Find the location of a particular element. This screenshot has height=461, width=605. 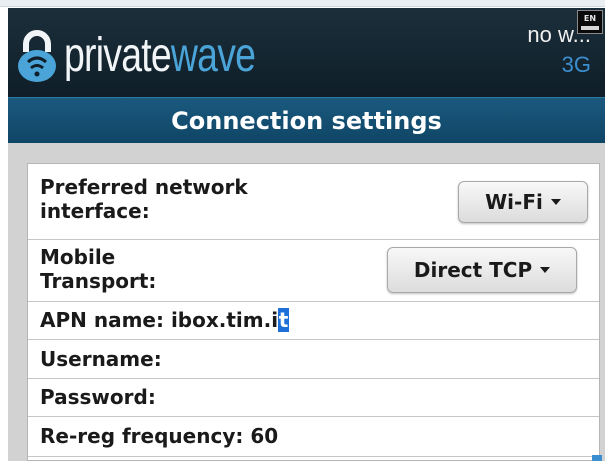

mobile-transport-label-line2: Transport: is located at coordinates (98, 281).